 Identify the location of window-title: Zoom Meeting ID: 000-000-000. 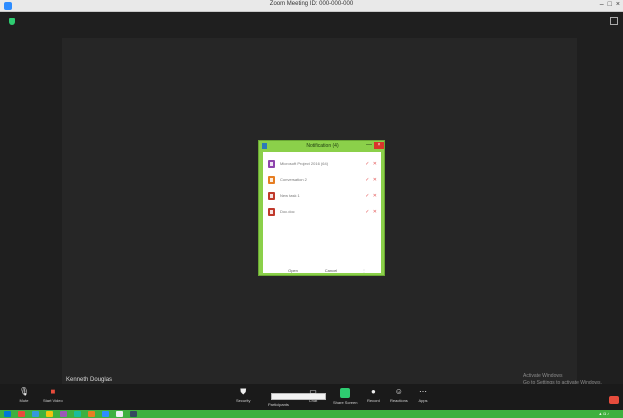
(311, 4).